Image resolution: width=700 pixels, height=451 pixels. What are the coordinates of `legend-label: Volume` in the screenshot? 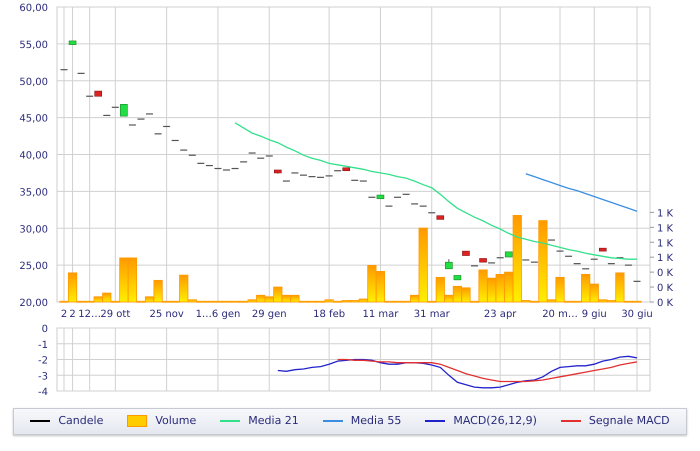 It's located at (175, 421).